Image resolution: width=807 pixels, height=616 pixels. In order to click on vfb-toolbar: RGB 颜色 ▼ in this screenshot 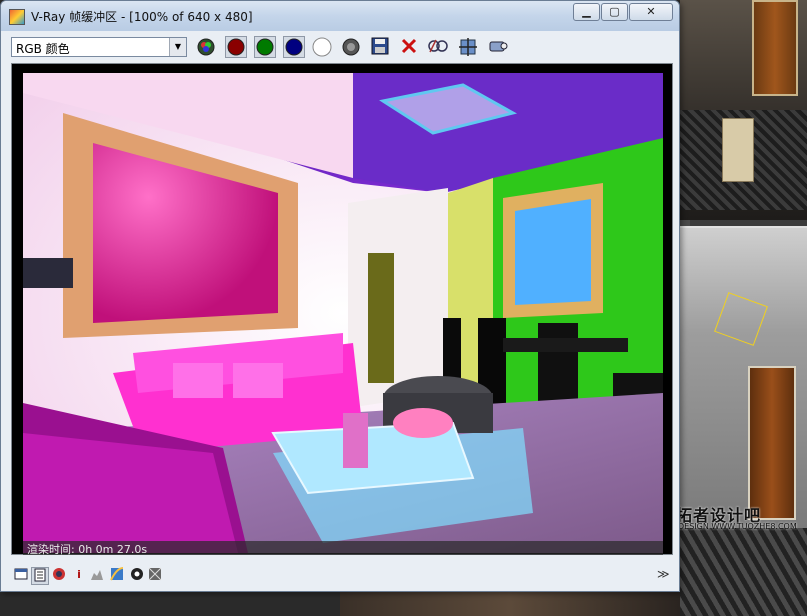, I will do `click(341, 48)`.